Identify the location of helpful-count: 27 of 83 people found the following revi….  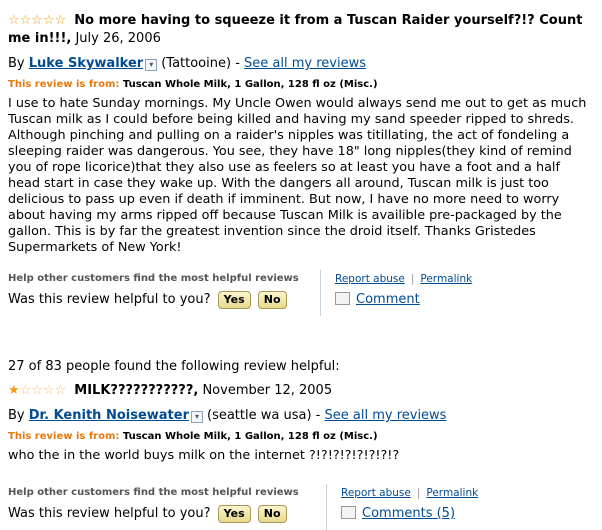
(174, 366).